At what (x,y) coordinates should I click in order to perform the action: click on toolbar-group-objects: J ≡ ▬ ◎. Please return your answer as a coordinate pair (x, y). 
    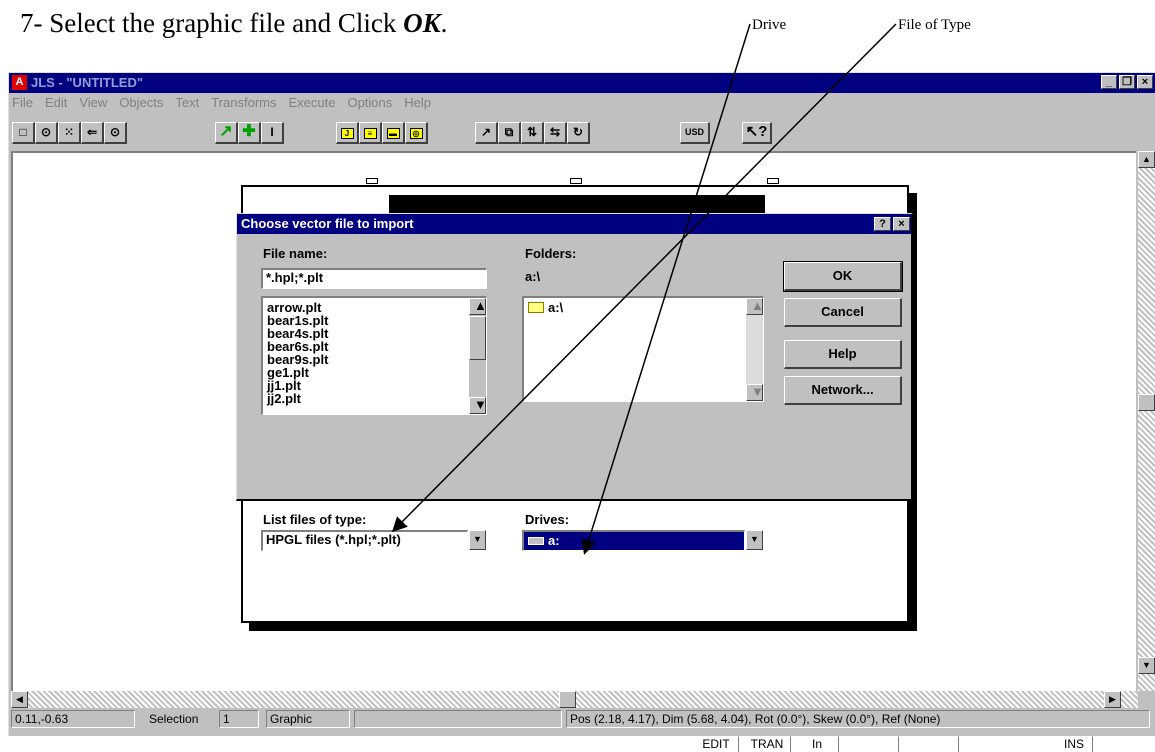
    Looking at the image, I should click on (382, 133).